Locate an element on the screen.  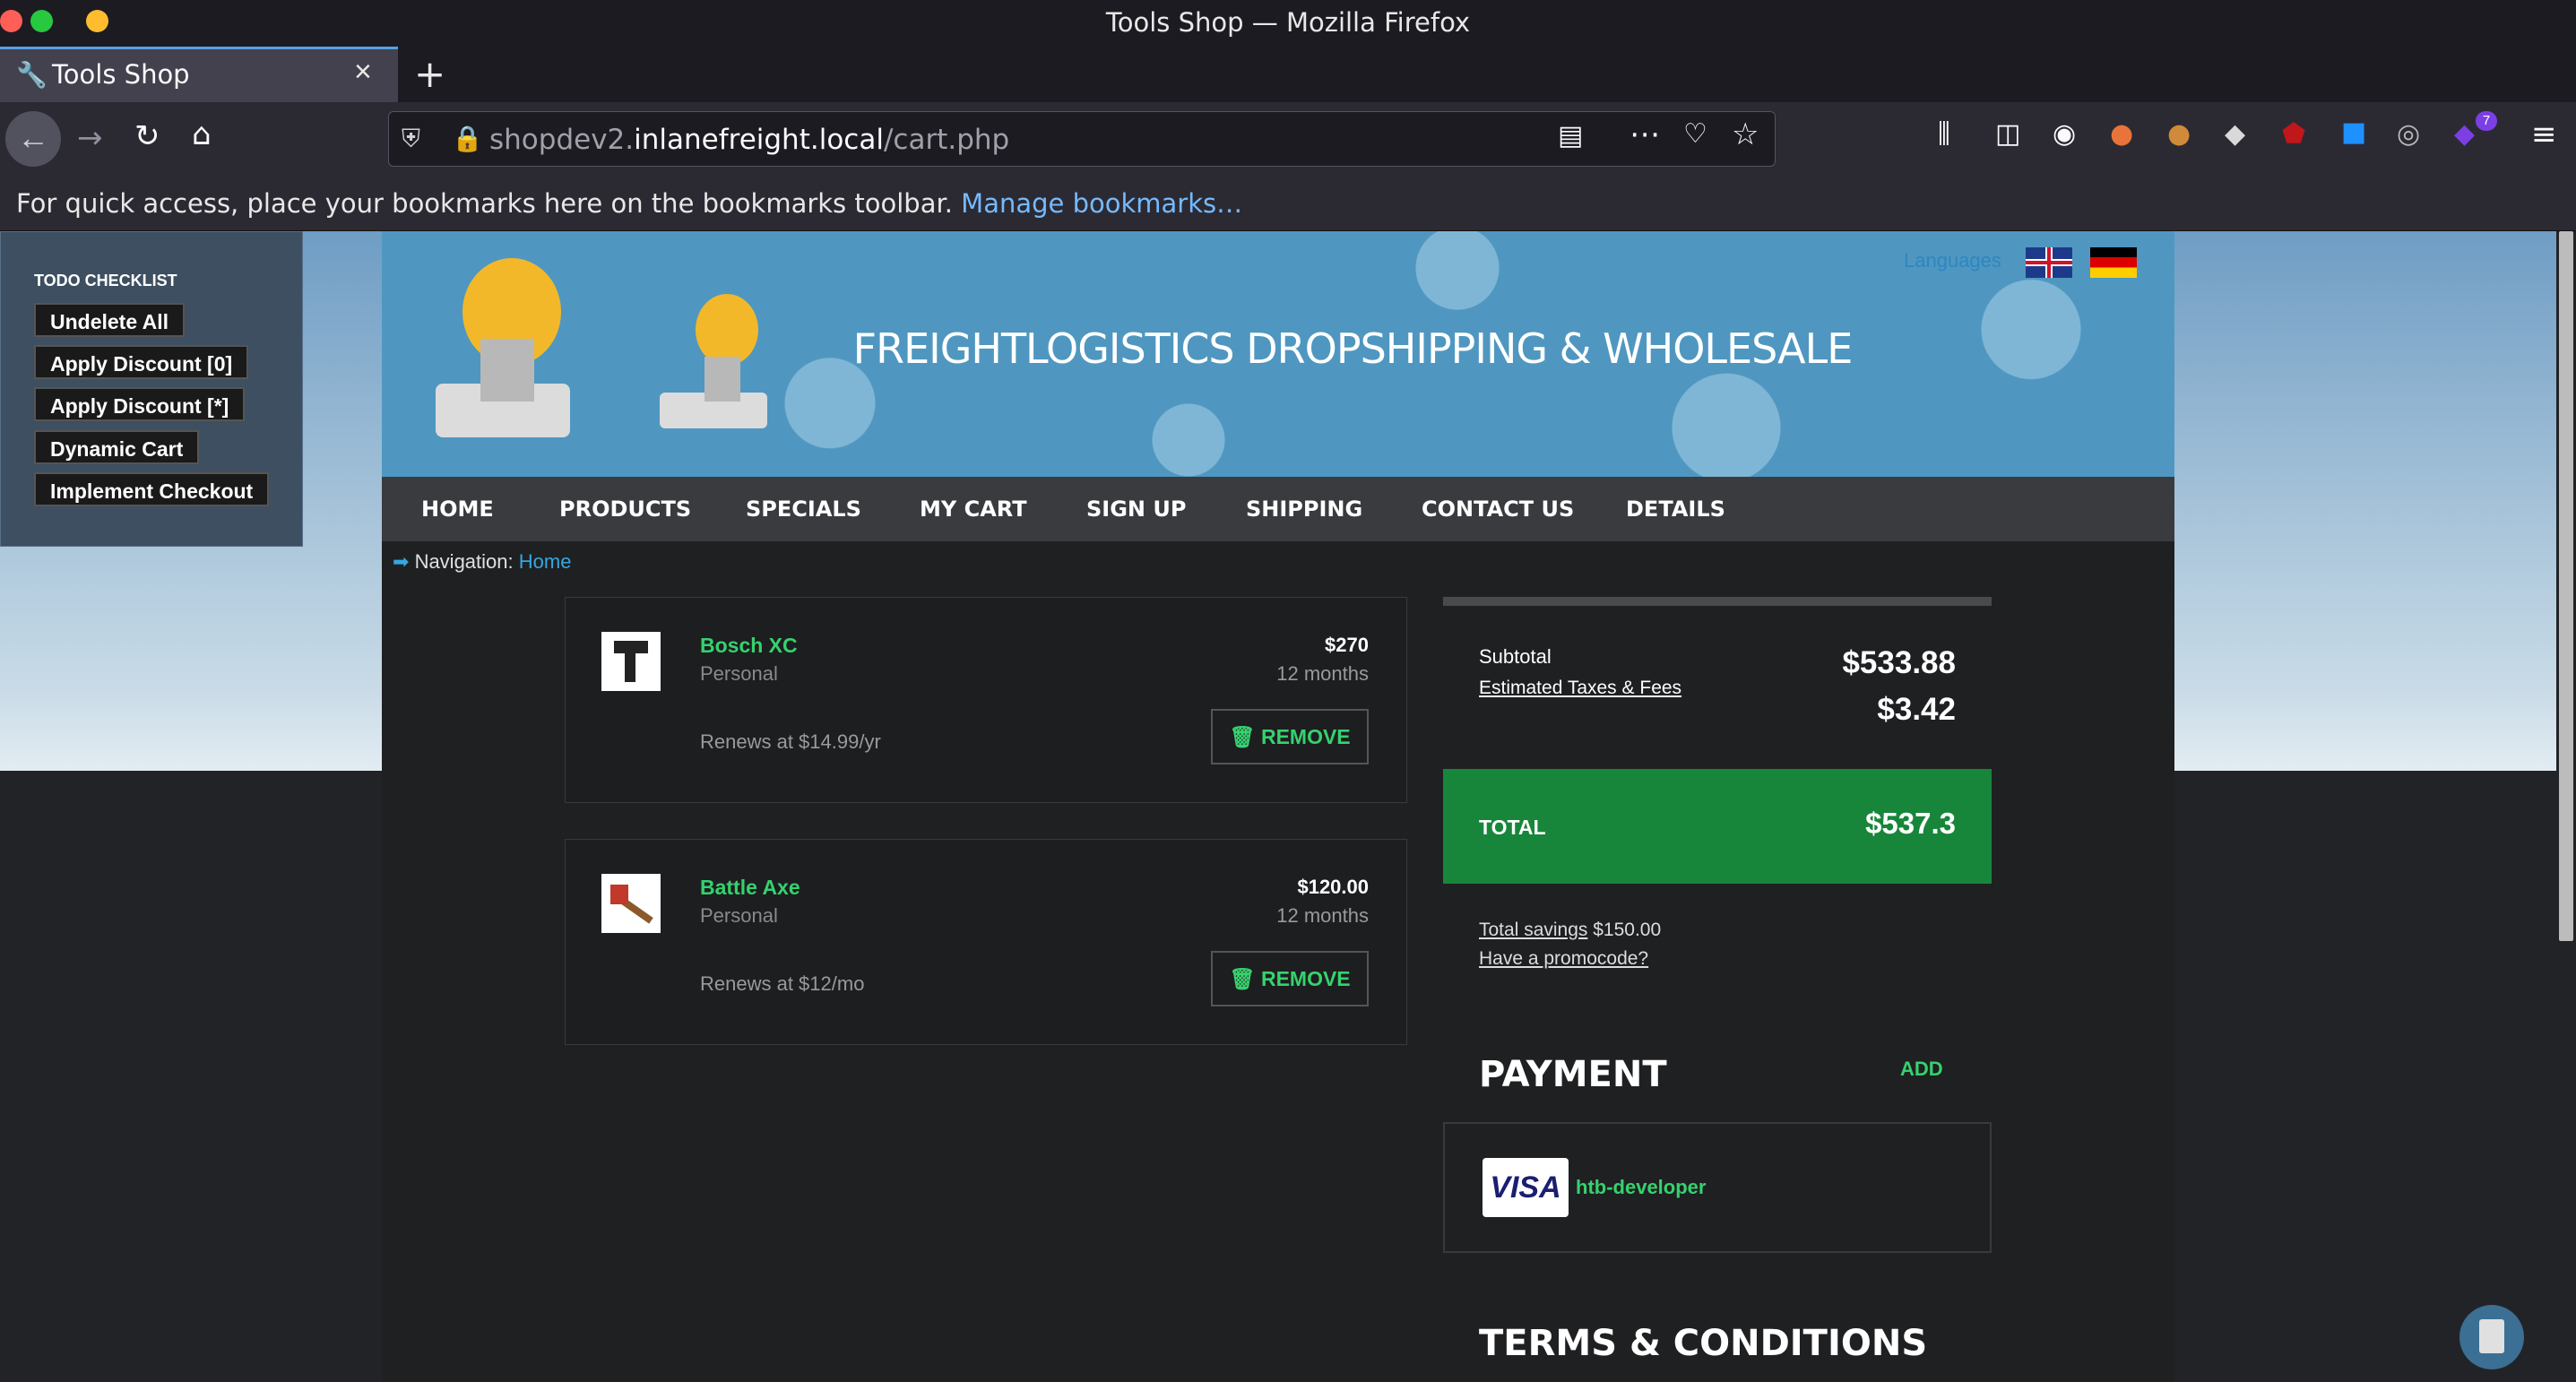
breadcrumb-label: Navigation: is located at coordinates (464, 561).